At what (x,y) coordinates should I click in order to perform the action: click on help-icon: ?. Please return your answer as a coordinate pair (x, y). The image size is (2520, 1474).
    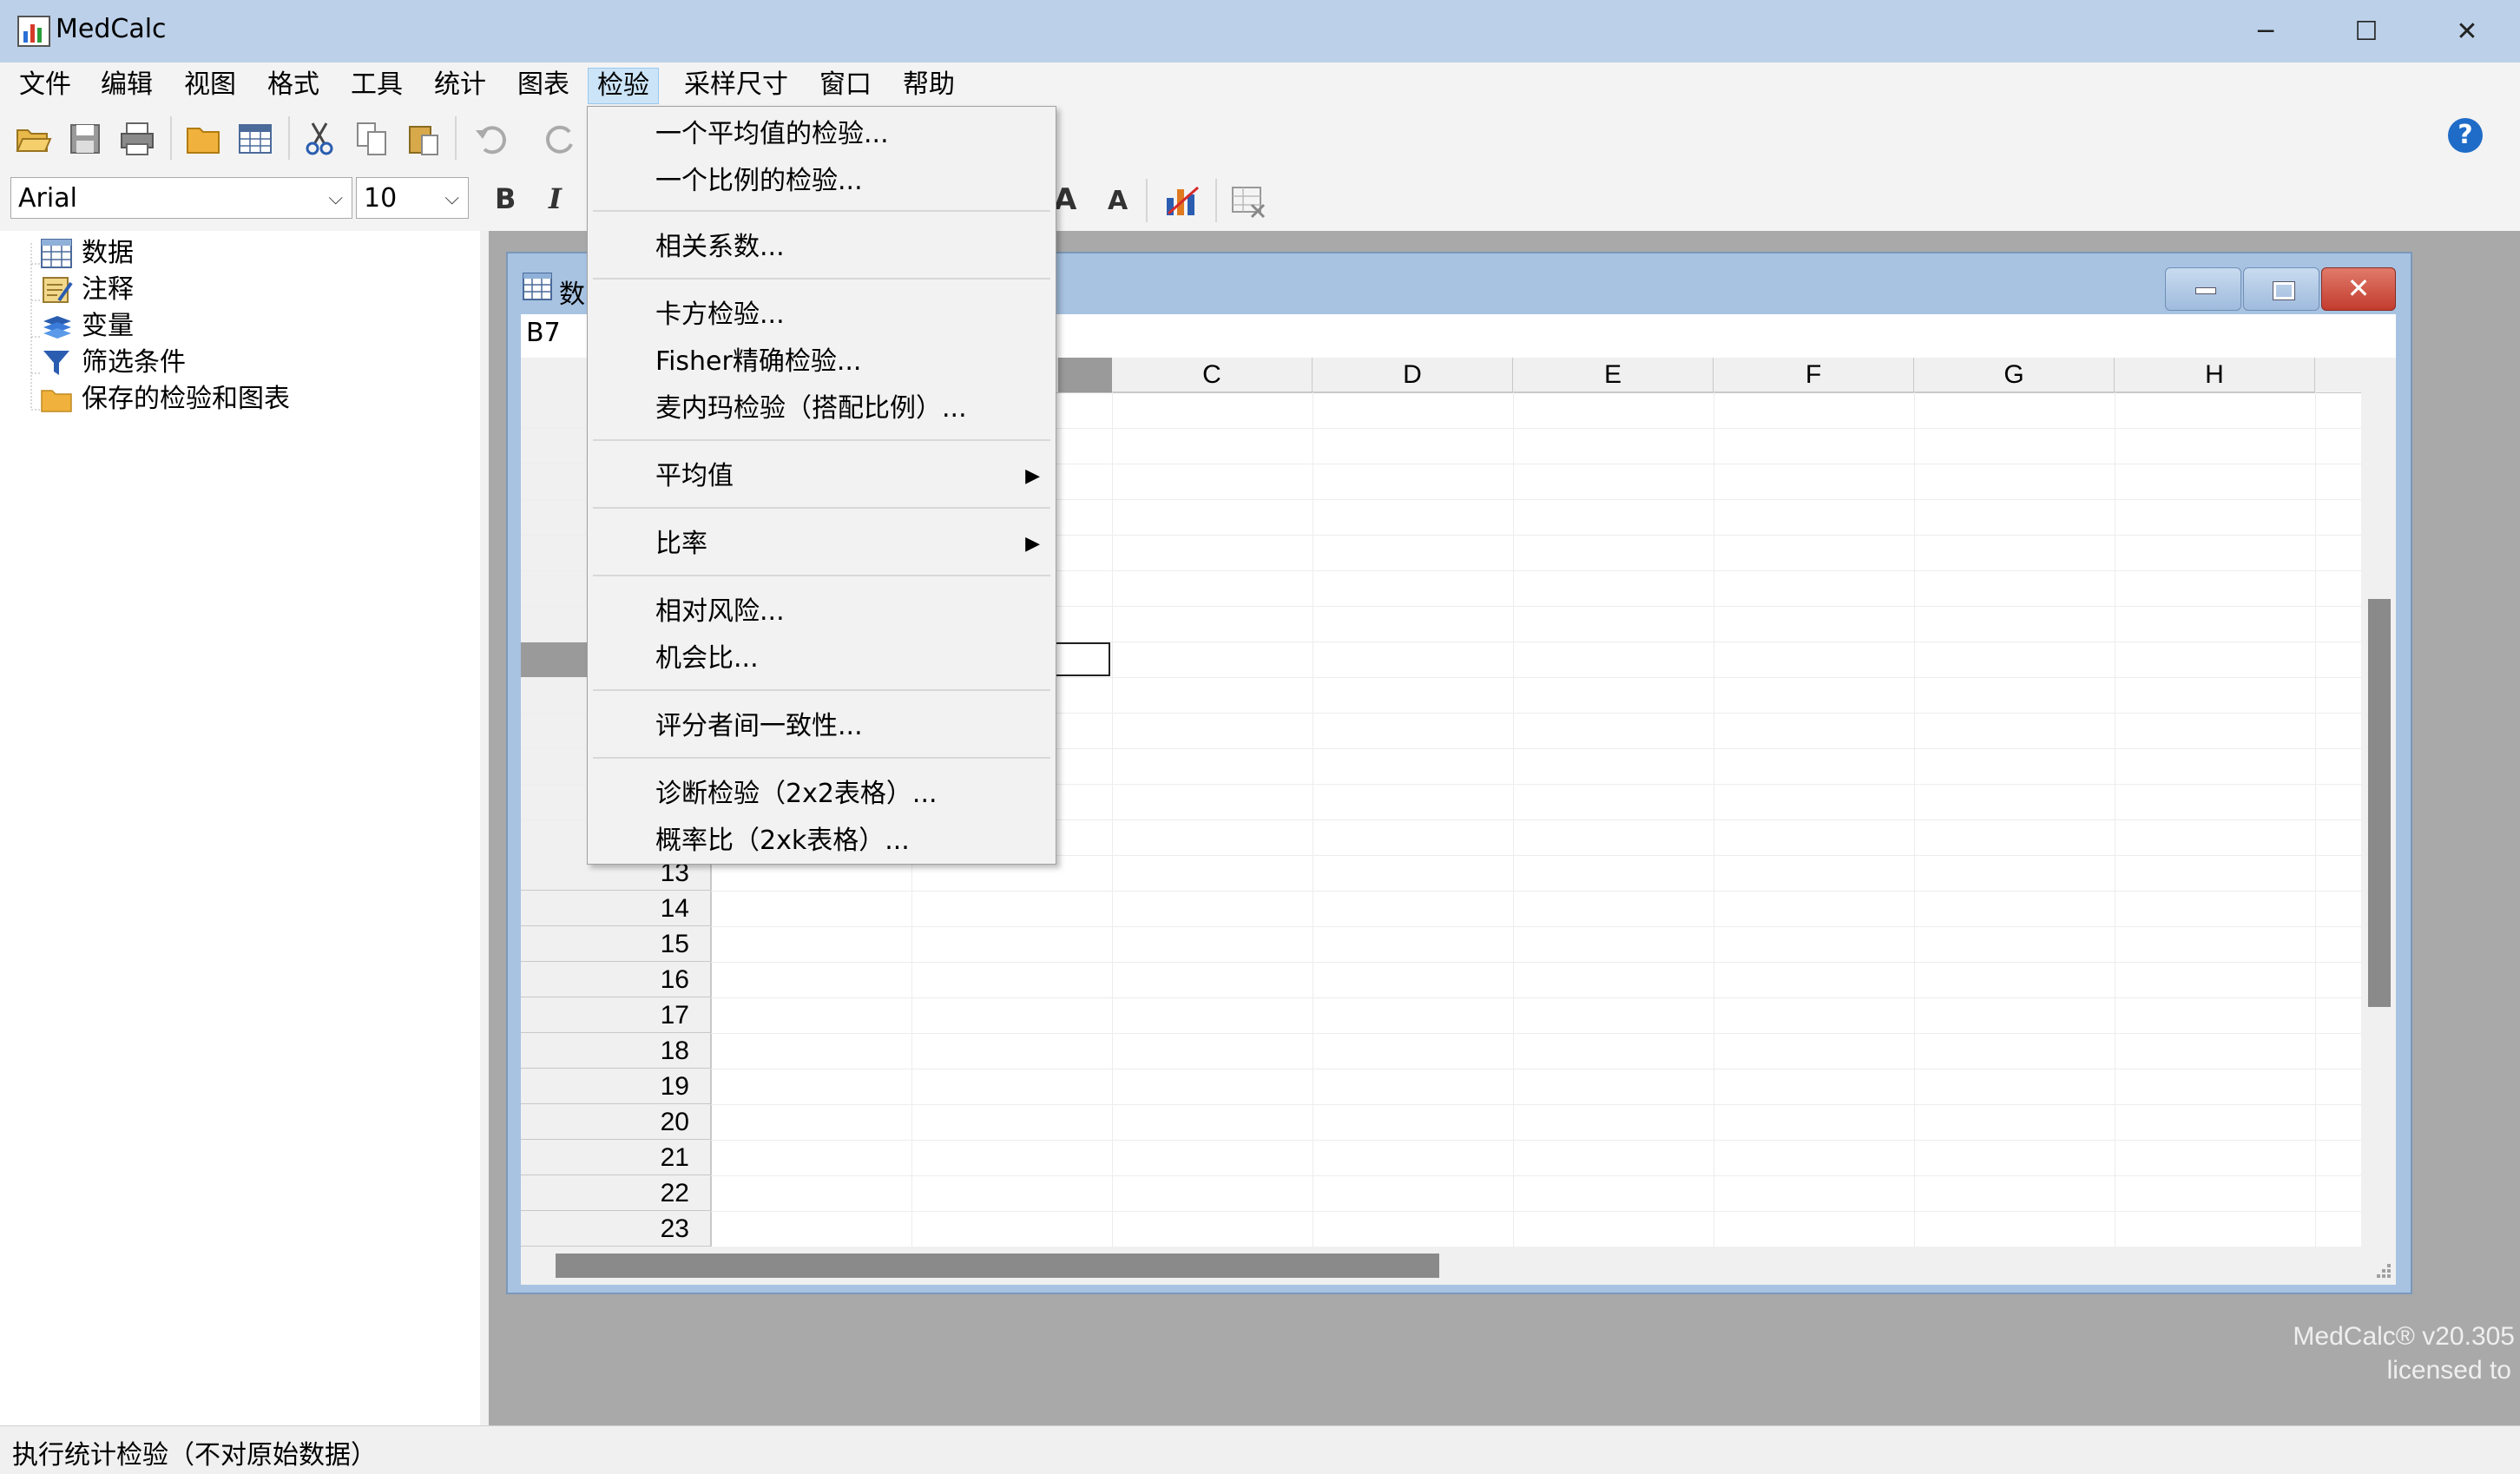
    Looking at the image, I should click on (2465, 135).